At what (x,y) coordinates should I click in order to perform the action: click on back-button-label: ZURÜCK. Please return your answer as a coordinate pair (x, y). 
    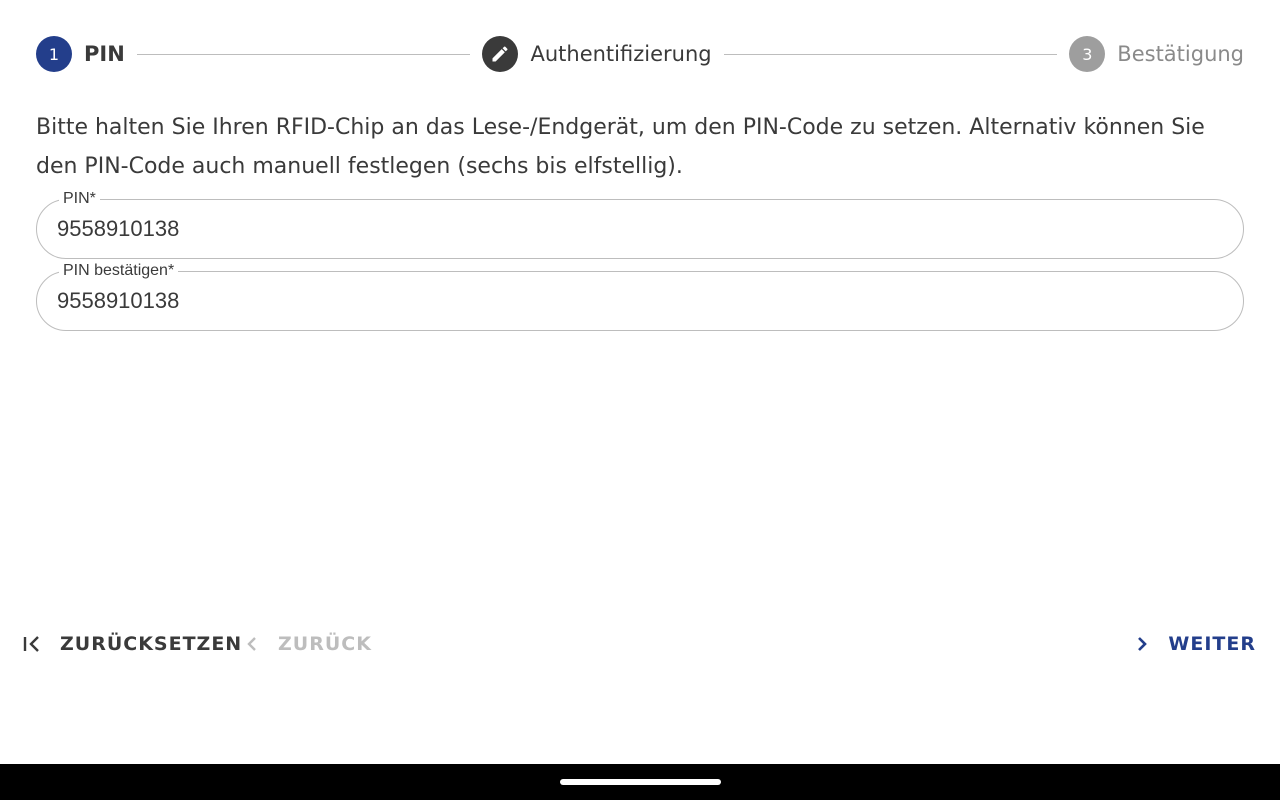
    Looking at the image, I should click on (325, 644).